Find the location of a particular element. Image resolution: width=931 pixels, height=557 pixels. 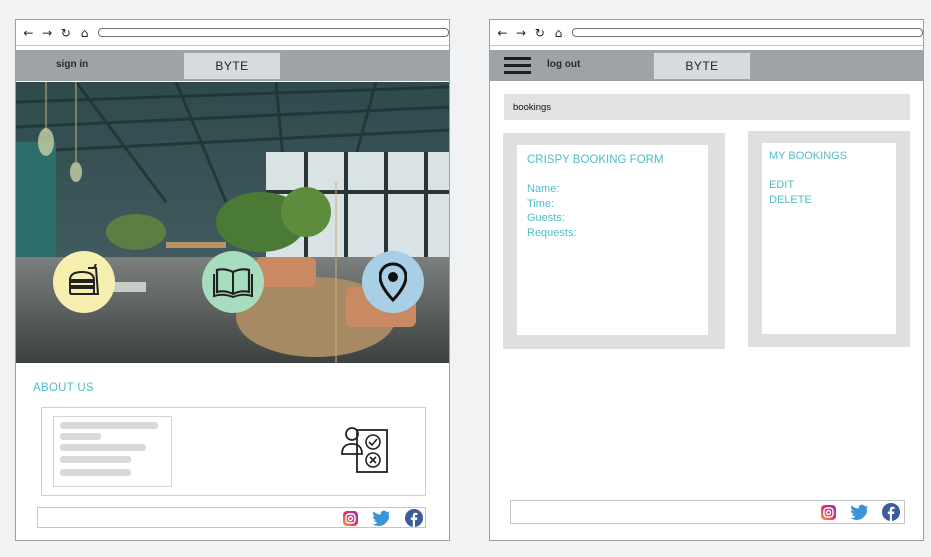

site-header: log out BYTE is located at coordinates (706, 65).